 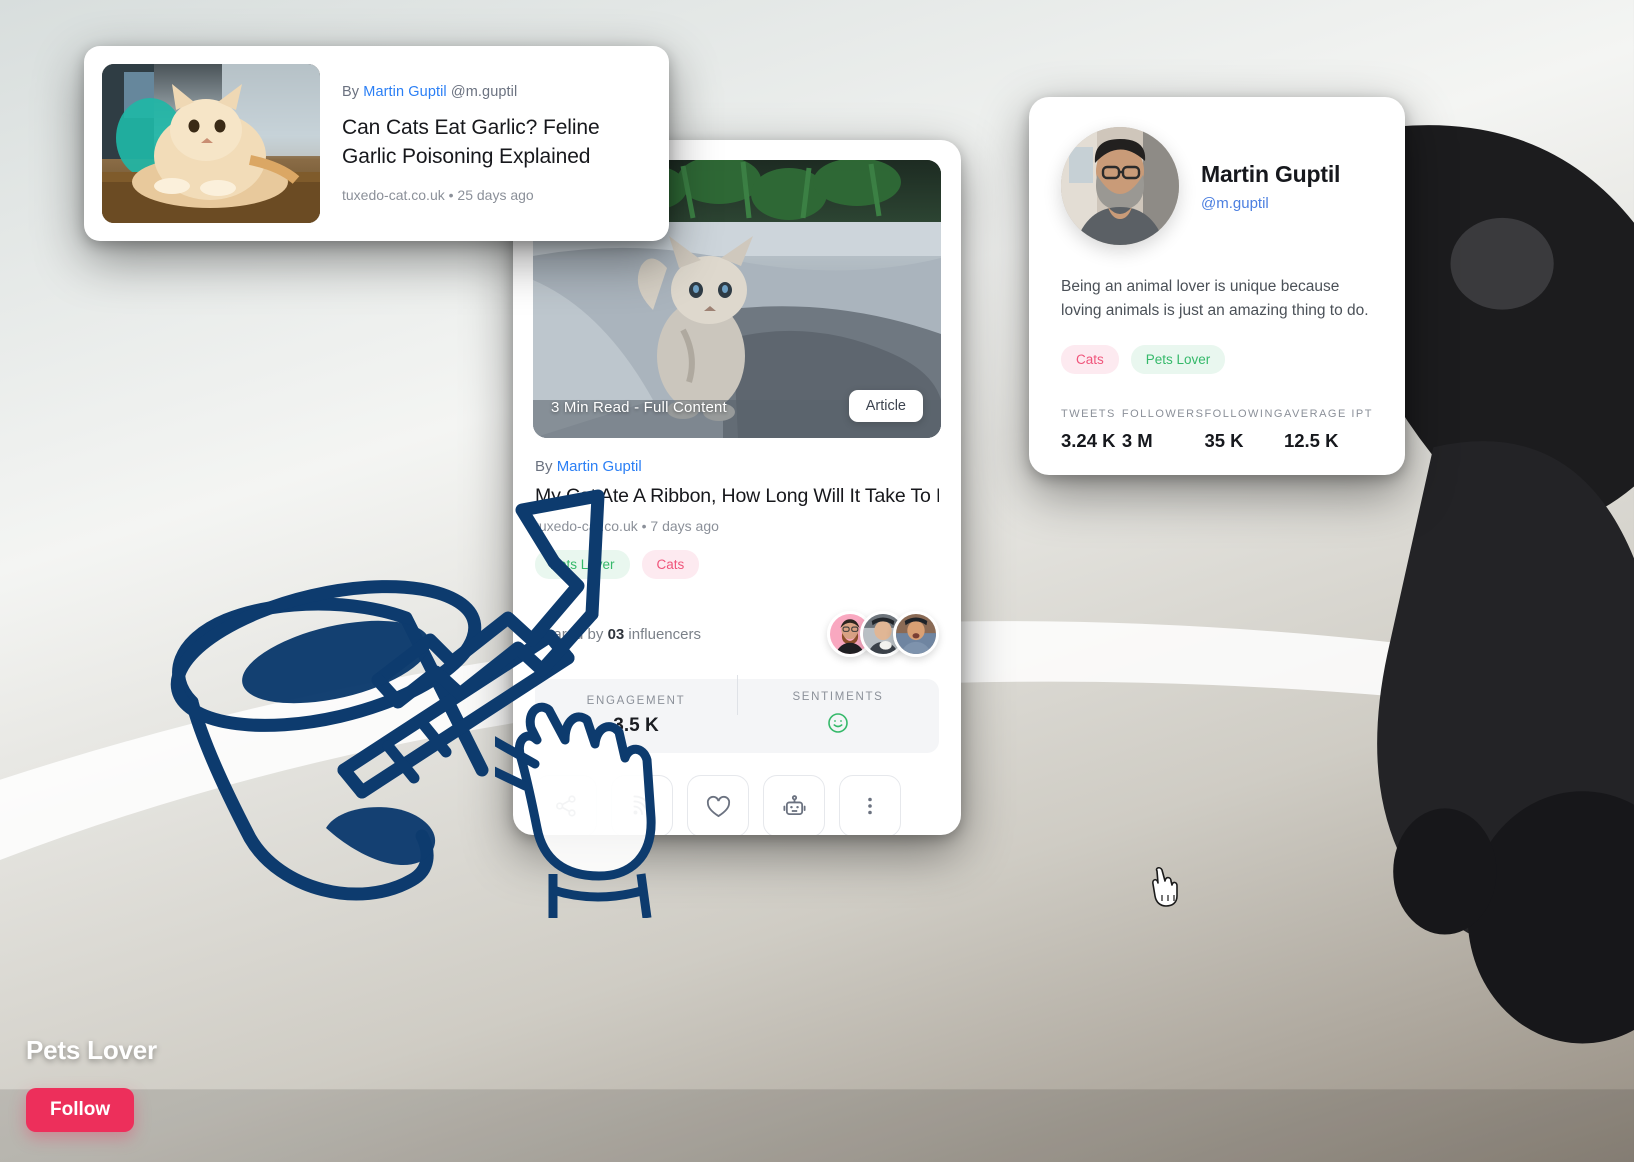 I want to click on stat-followers: FOLLOWERS 3 M, so click(x=1163, y=430).